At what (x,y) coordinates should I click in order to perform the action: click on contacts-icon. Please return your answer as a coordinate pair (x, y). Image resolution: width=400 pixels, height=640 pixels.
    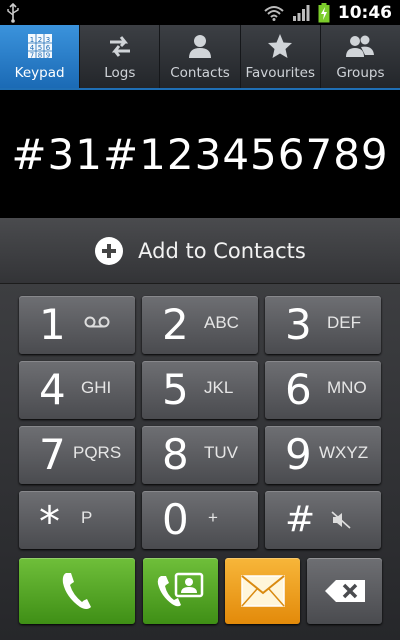
    Looking at the image, I should click on (200, 46).